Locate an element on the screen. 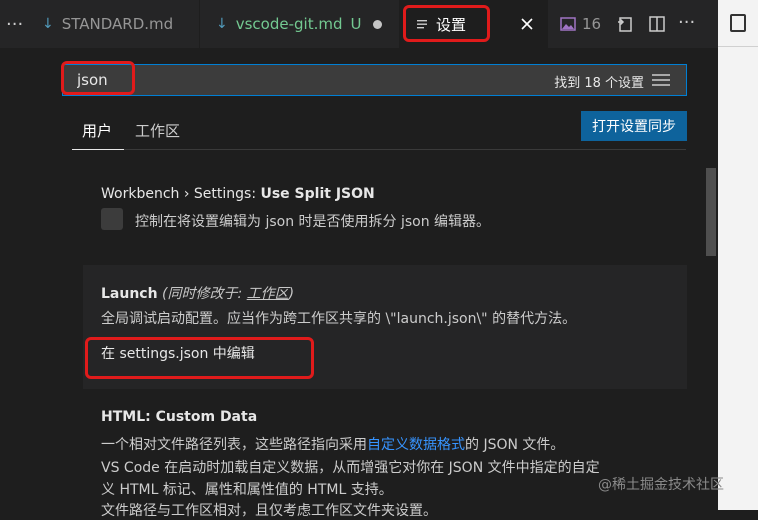 This screenshot has width=758, height=520. tab-label: STANDARD.md is located at coordinates (117, 24).